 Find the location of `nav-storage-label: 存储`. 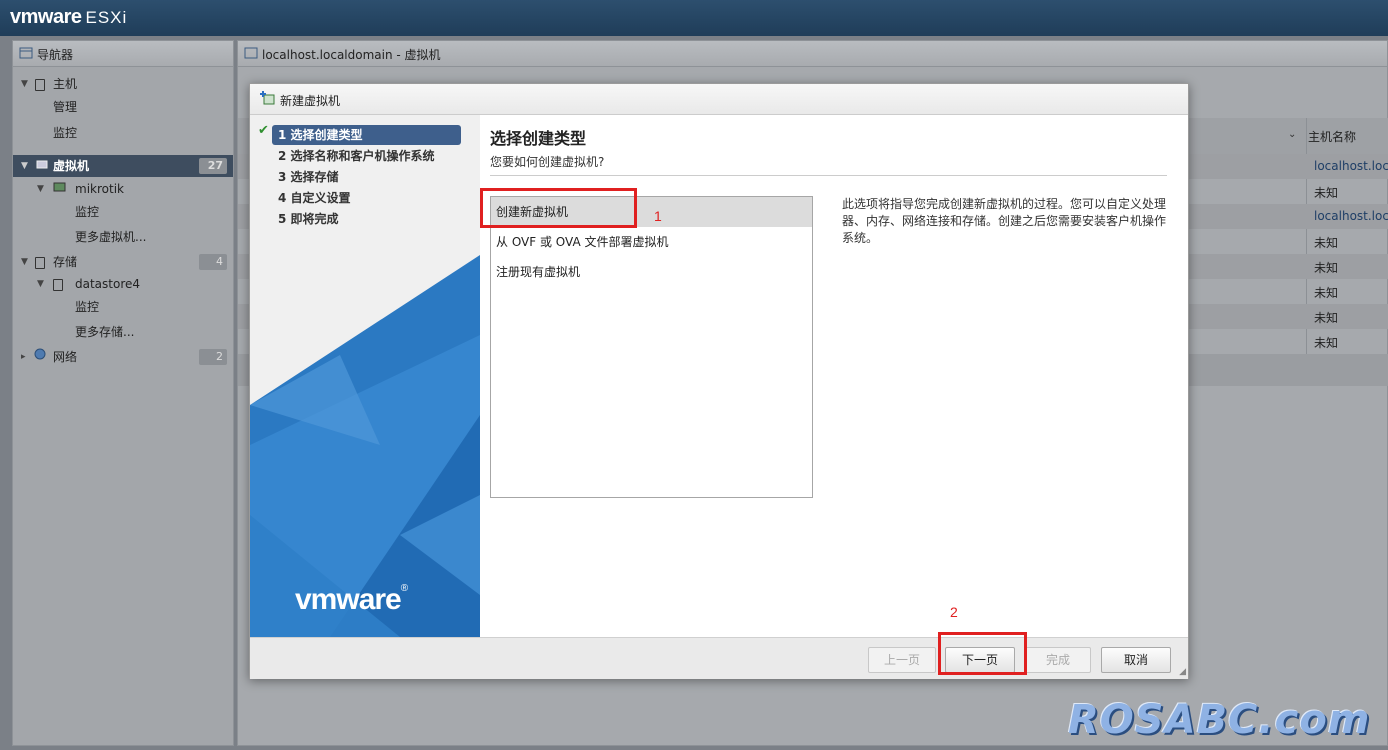

nav-storage-label: 存储 is located at coordinates (65, 262).